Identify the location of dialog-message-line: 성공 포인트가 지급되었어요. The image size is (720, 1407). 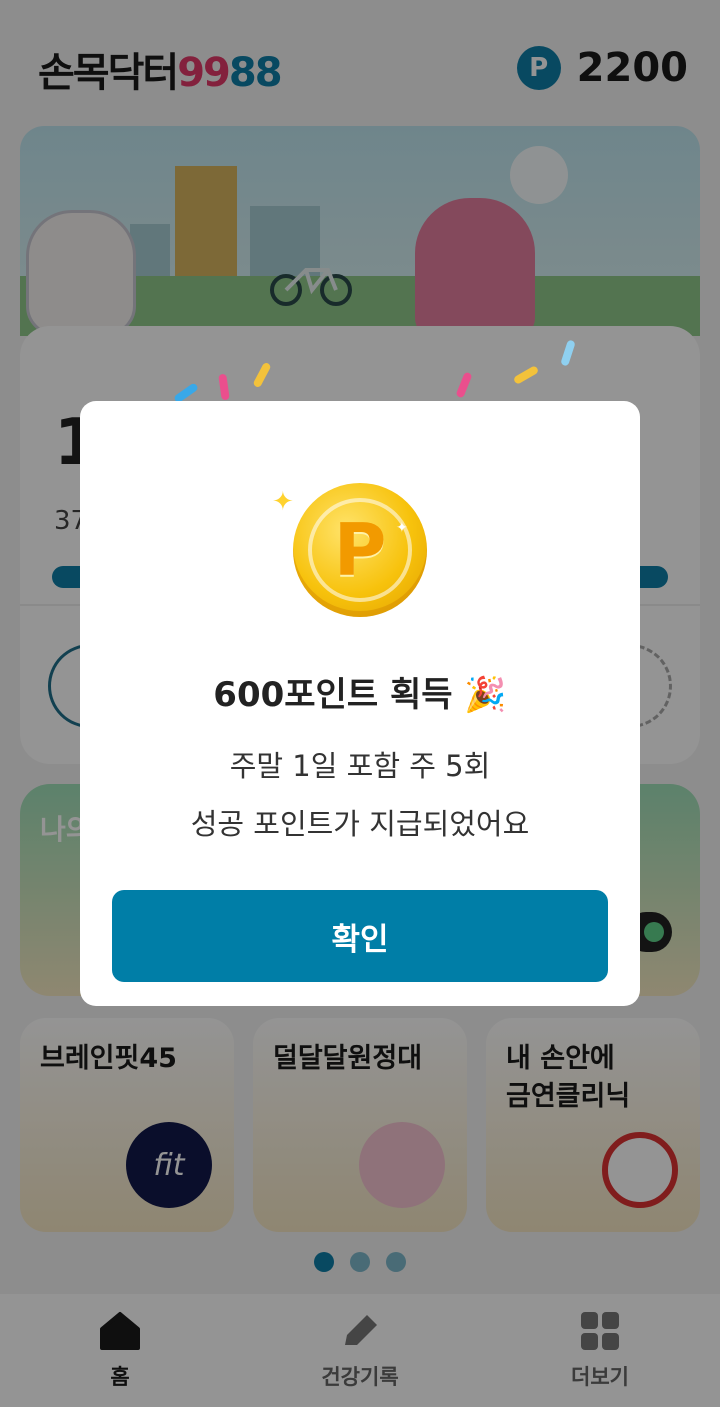
(360, 824).